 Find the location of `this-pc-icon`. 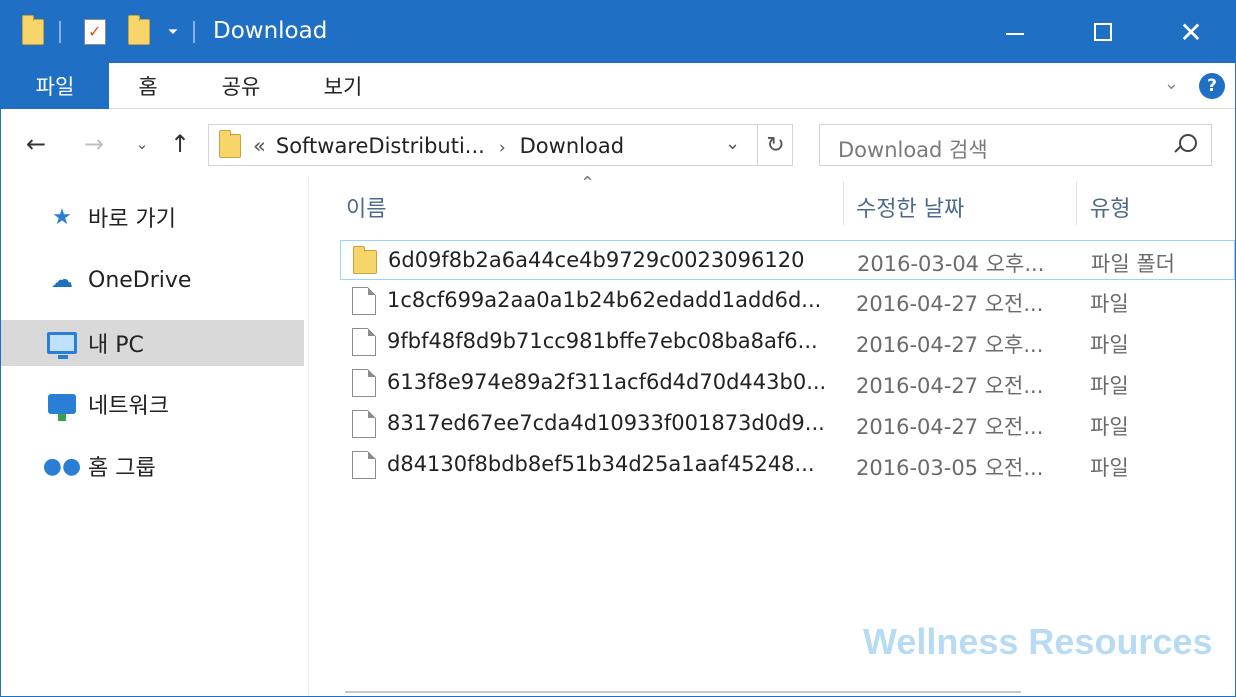

this-pc-icon is located at coordinates (62, 343).